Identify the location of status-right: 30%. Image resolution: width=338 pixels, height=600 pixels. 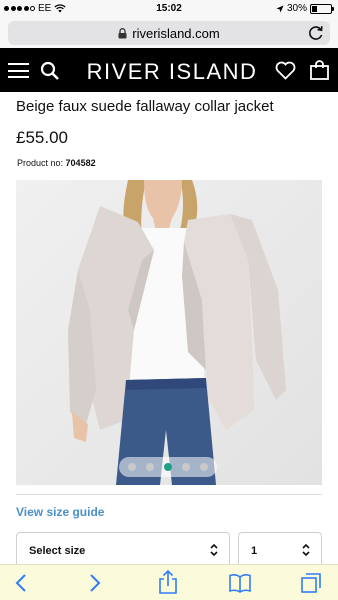
(305, 8).